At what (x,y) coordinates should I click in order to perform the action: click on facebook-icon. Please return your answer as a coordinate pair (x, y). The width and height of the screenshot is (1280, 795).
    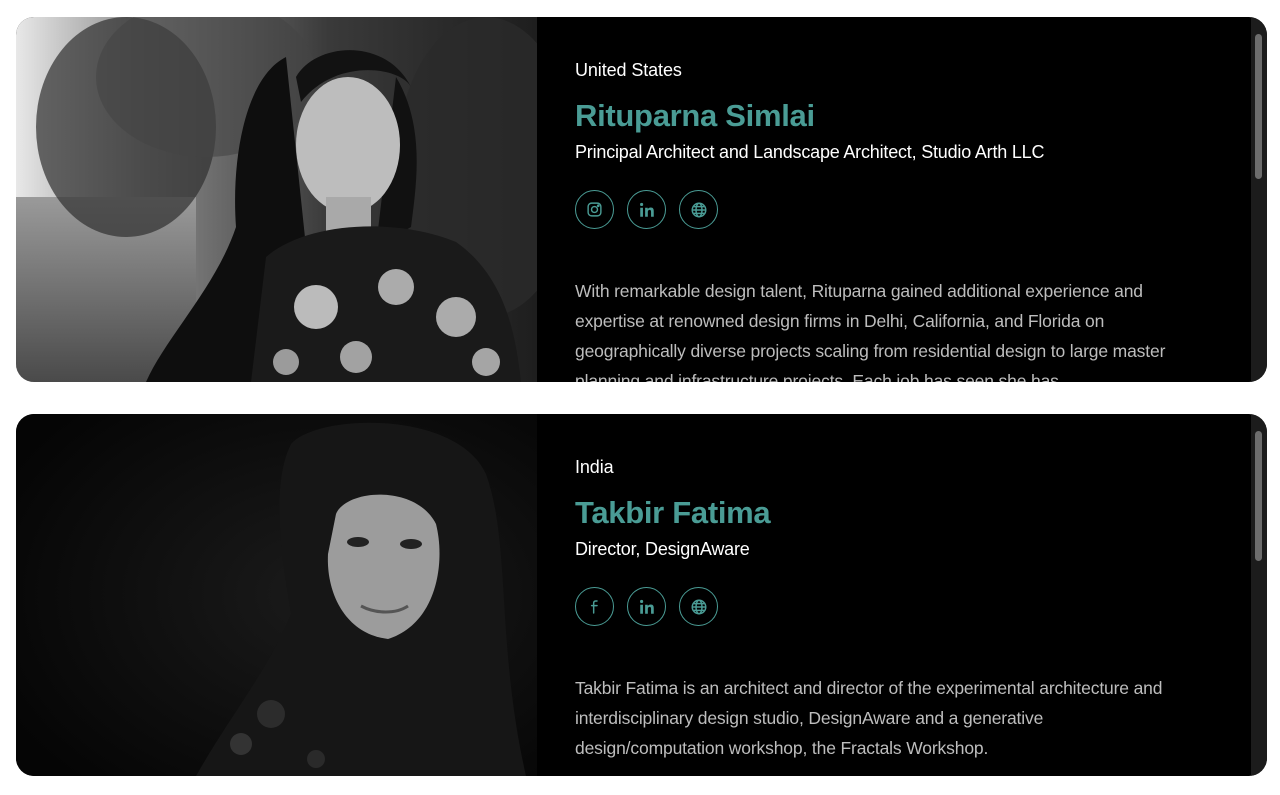
    Looking at the image, I should click on (594, 606).